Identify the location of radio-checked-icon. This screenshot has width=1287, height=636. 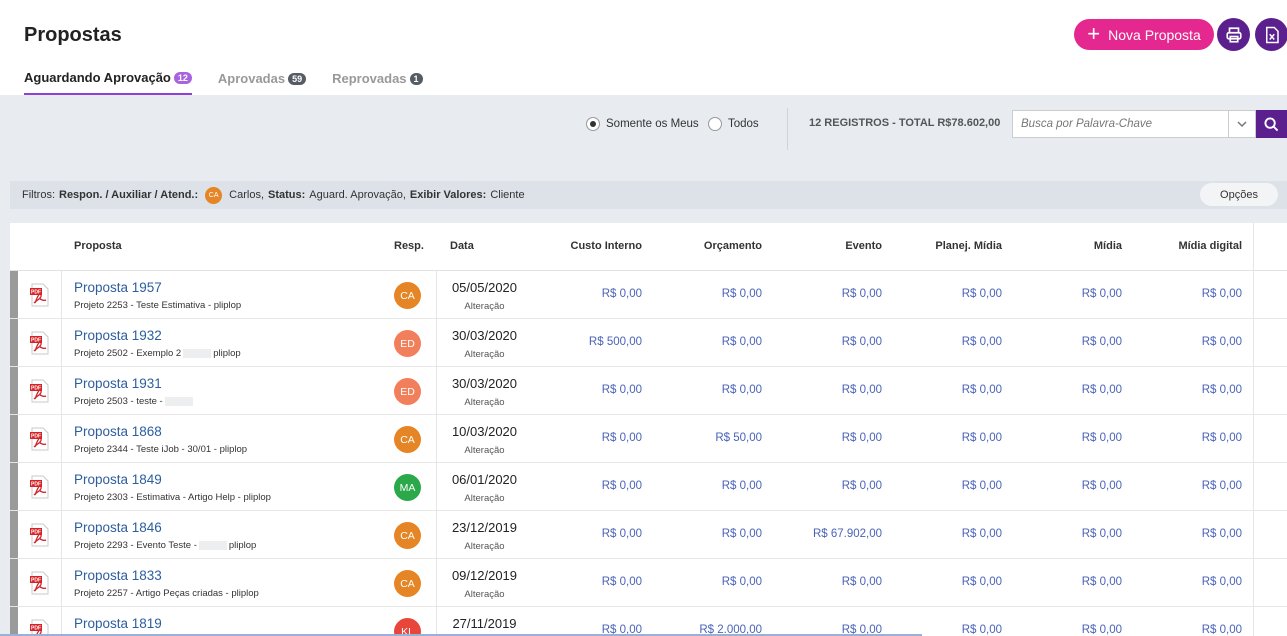
(593, 124).